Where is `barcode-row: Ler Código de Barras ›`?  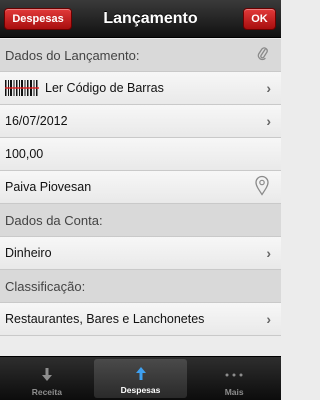 barcode-row: Ler Código de Barras › is located at coordinates (140, 88).